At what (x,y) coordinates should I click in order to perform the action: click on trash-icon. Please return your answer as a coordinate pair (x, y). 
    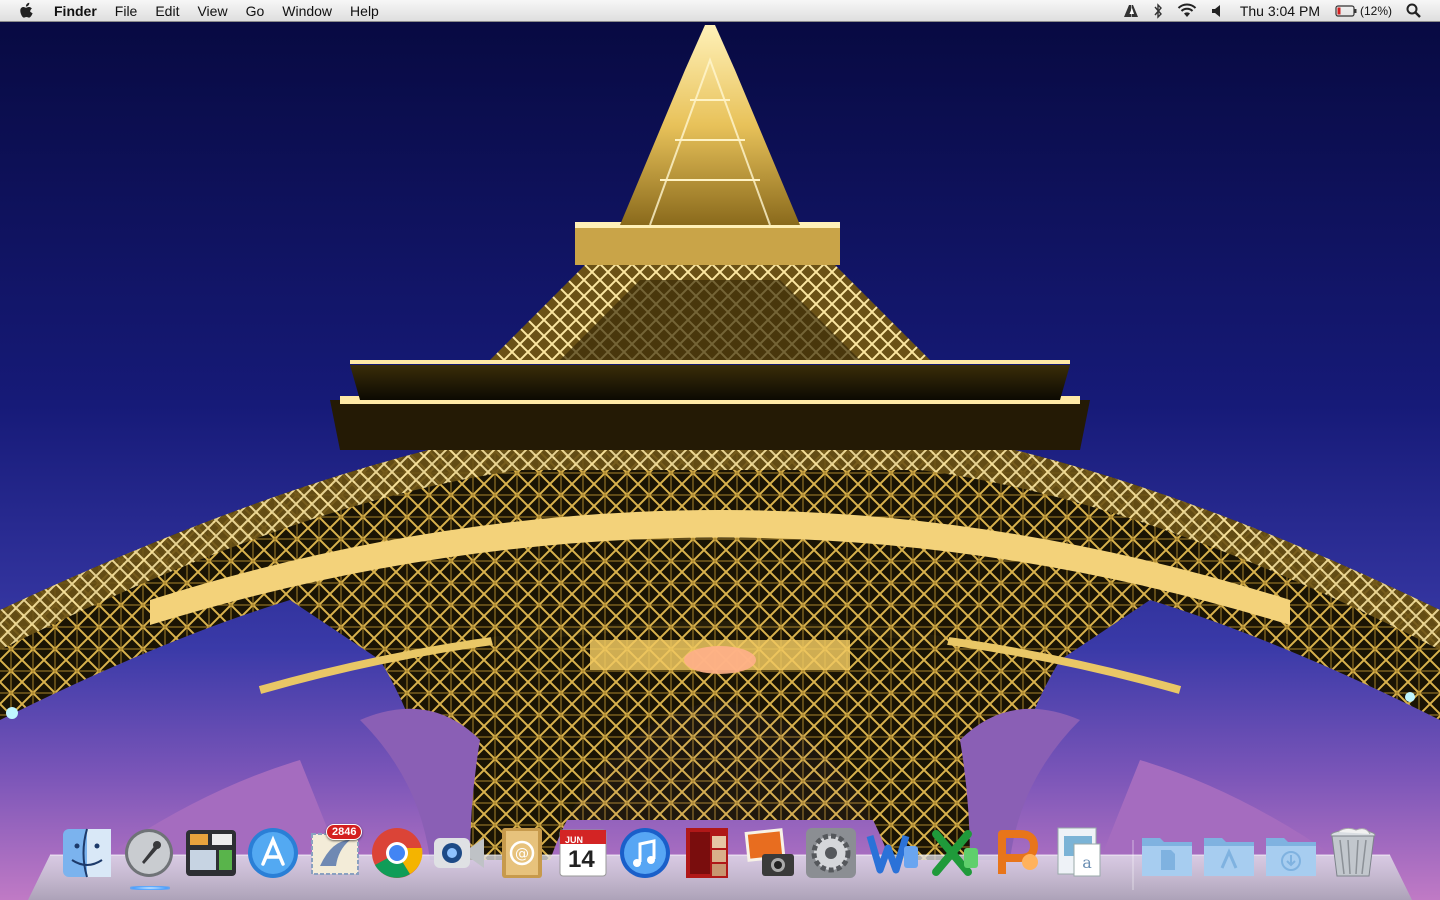
    Looking at the image, I should click on (1353, 852).